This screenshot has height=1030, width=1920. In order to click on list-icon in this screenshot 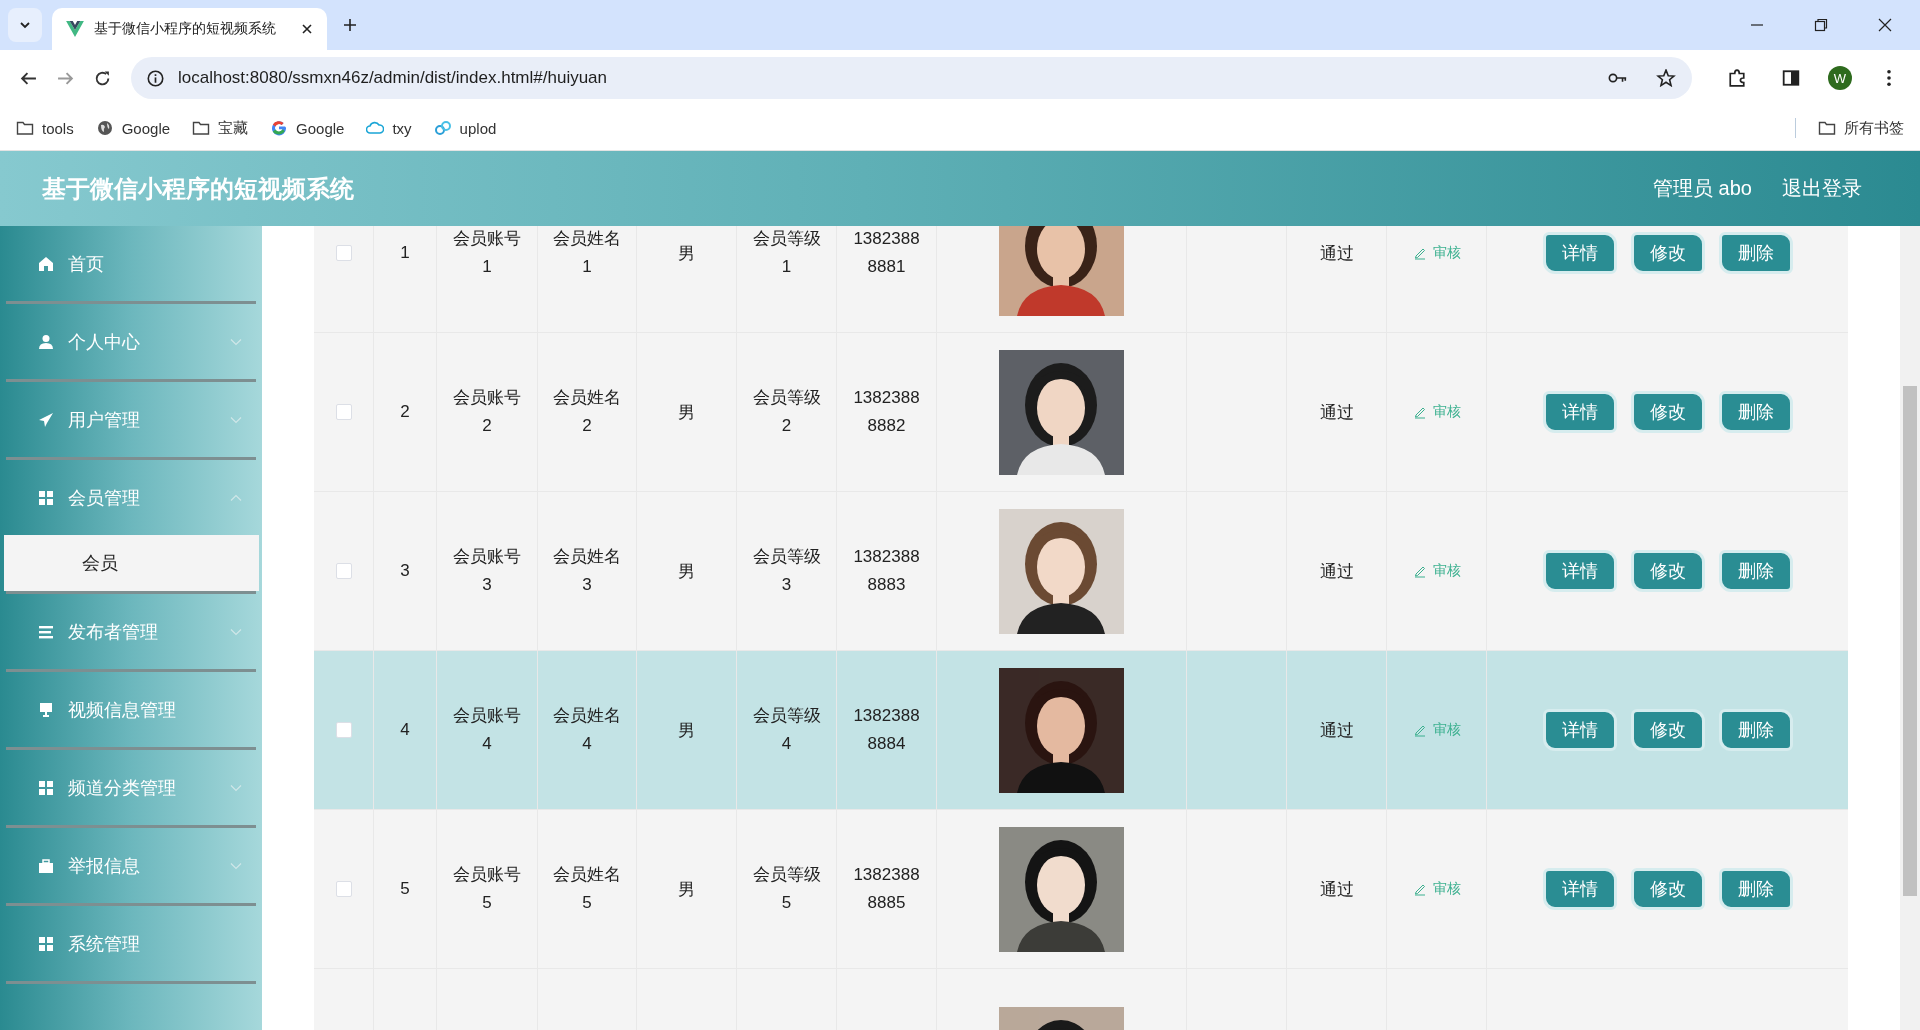, I will do `click(46, 631)`.